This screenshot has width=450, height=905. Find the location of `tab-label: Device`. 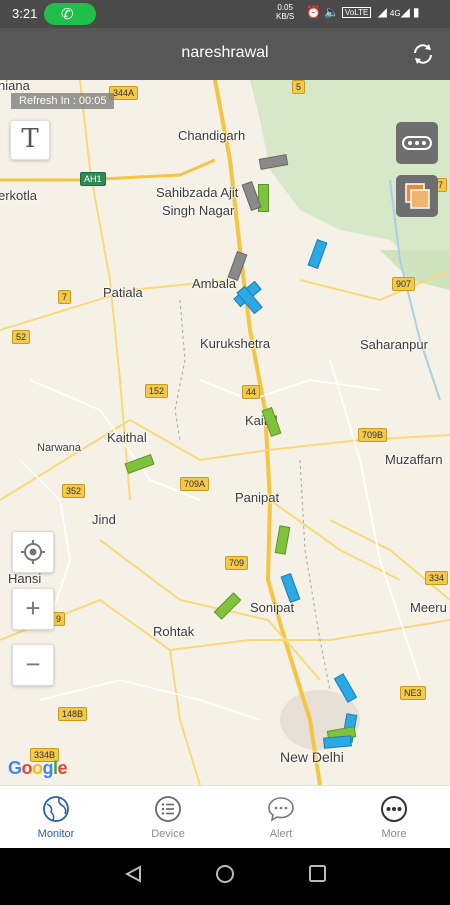

tab-label: Device is located at coordinates (168, 834).